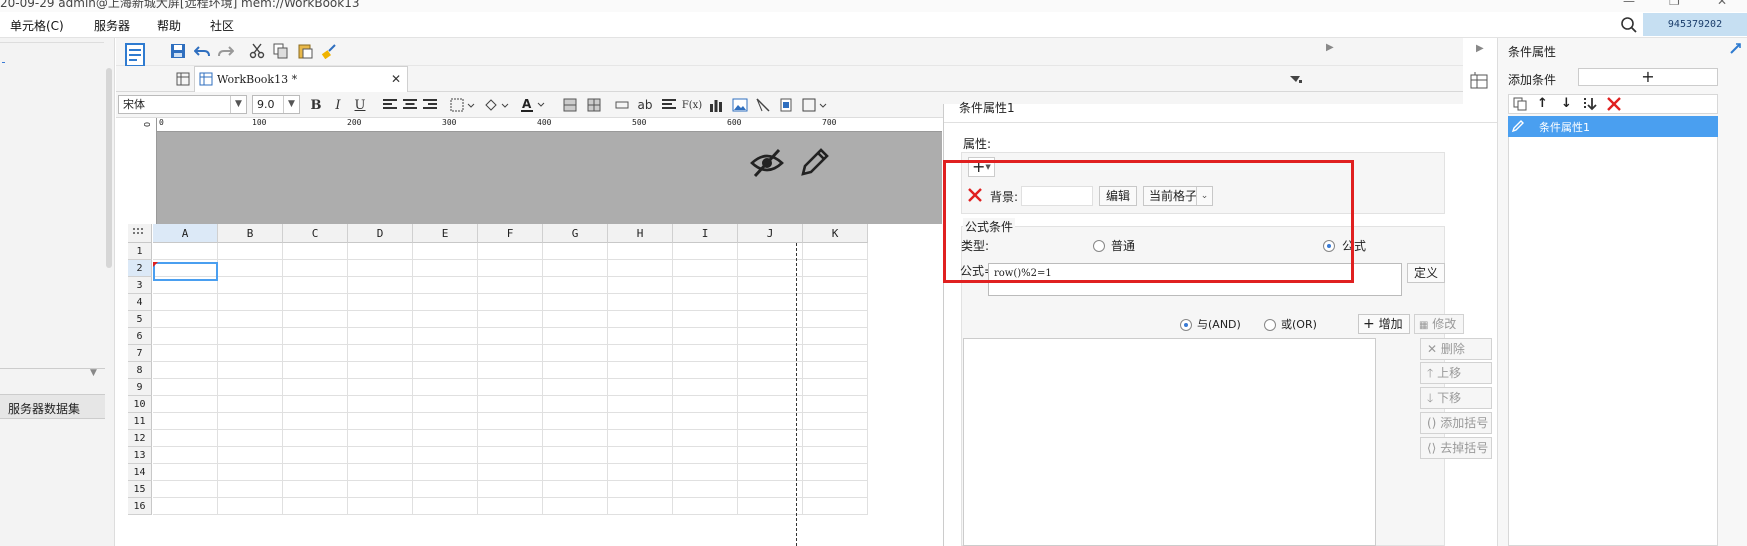  What do you see at coordinates (1566, 103) in the screenshot?
I see `arrow-down-icon: ↓` at bounding box center [1566, 103].